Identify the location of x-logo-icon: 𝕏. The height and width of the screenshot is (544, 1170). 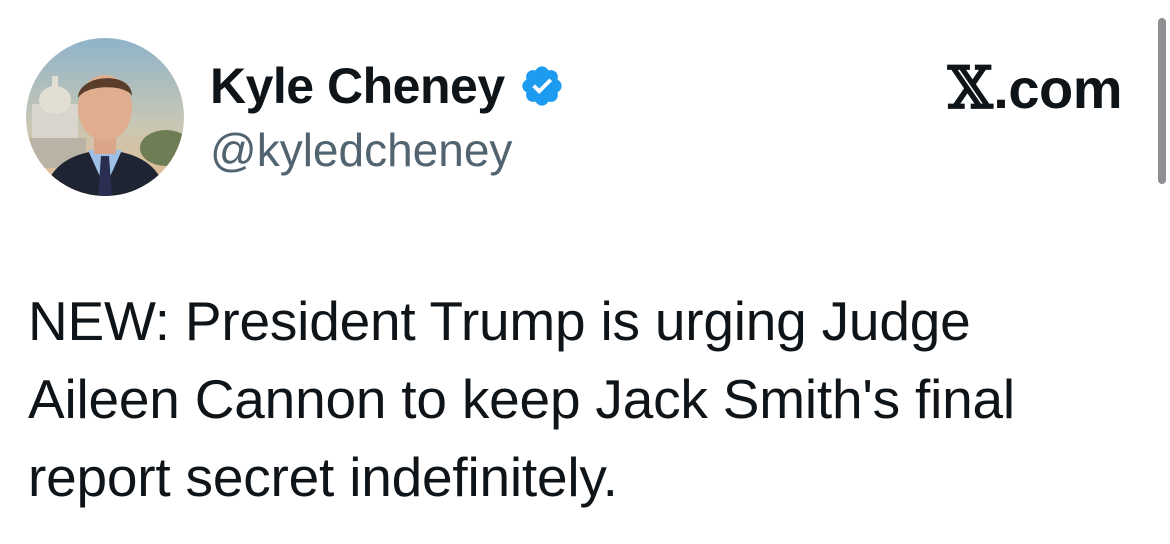
(970, 88).